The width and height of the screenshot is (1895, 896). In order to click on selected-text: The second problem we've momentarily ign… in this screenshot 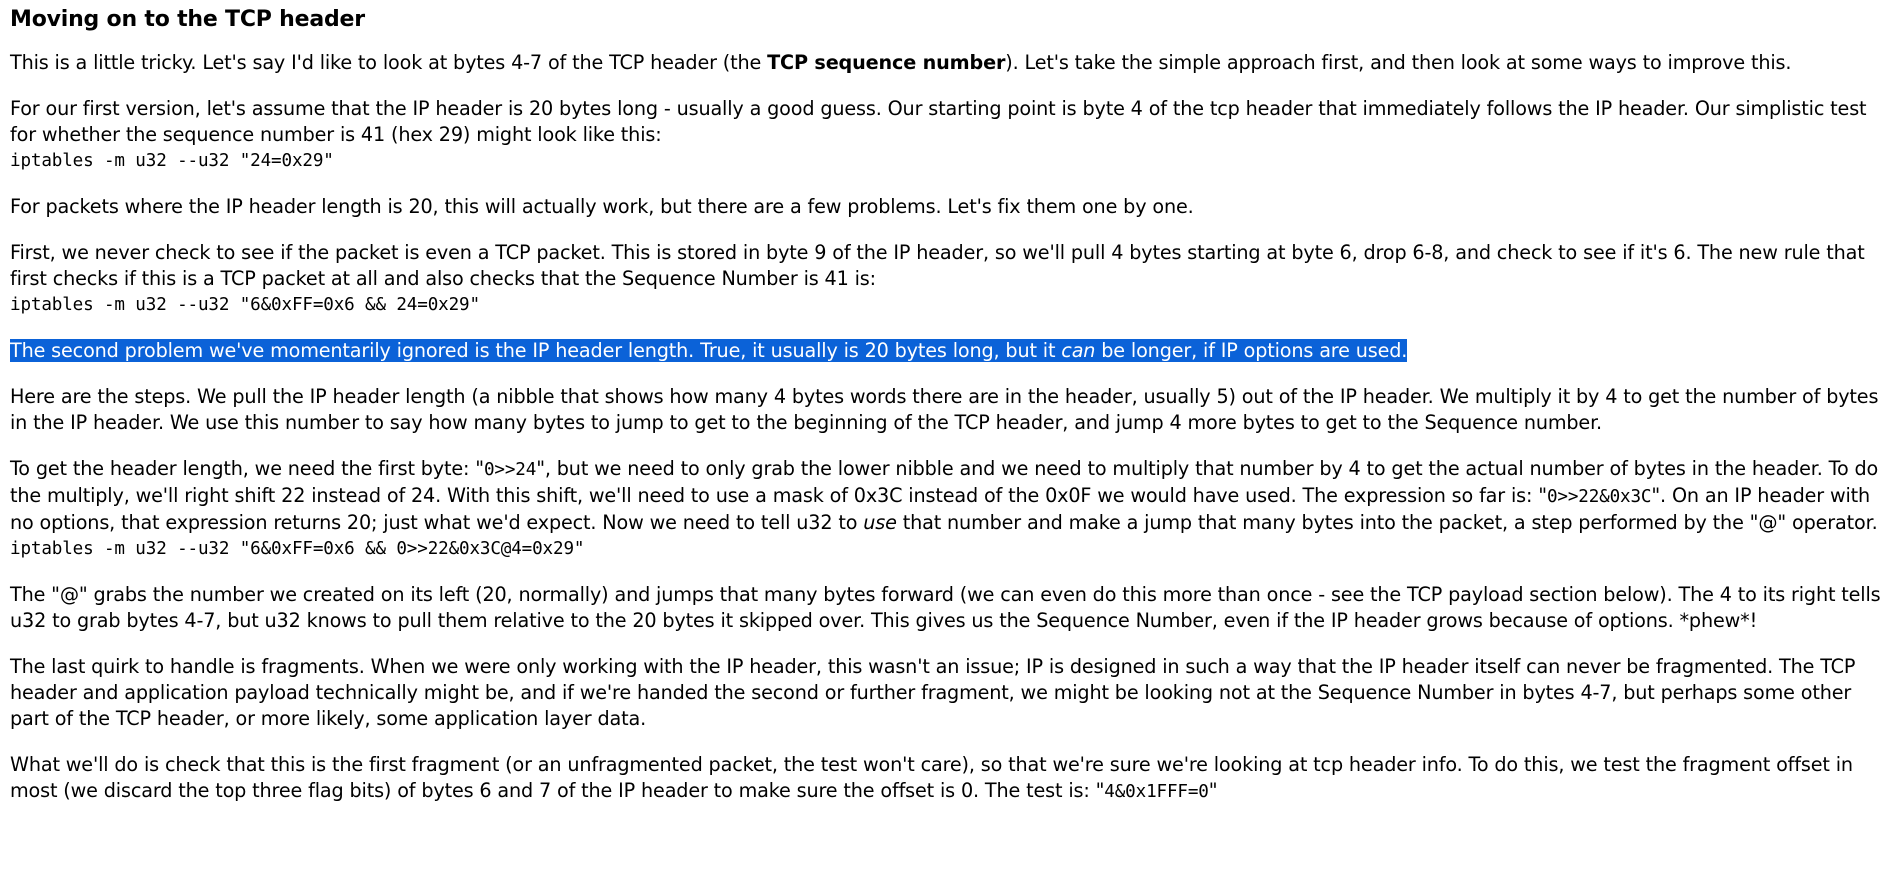, I will do `click(708, 350)`.